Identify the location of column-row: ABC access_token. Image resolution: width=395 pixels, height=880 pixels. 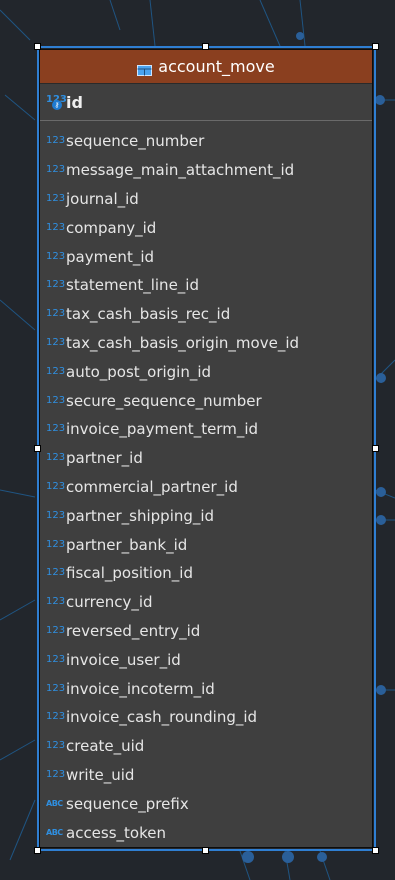
(206, 832).